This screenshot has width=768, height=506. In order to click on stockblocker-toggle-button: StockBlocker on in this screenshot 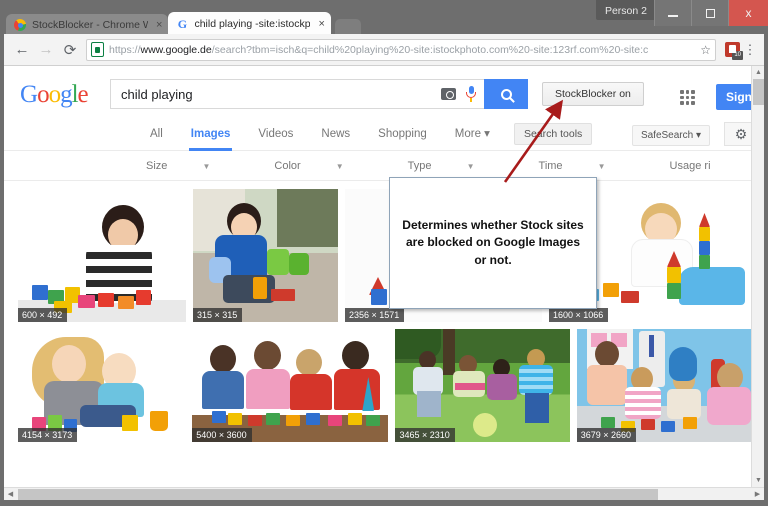, I will do `click(593, 94)`.